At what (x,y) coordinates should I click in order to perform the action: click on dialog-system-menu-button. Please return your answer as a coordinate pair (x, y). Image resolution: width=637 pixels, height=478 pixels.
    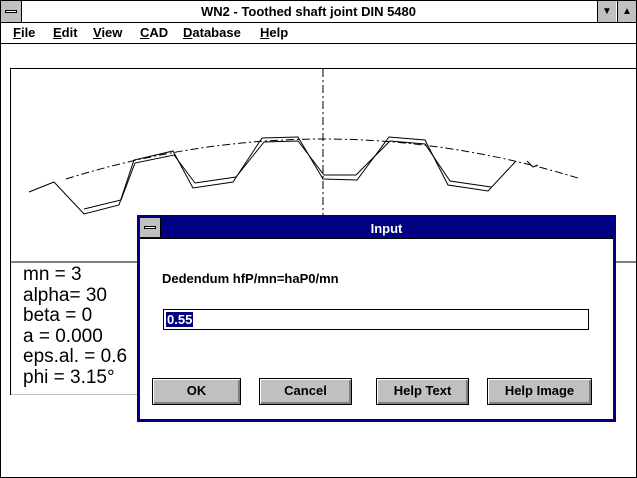
    Looking at the image, I should click on (150, 227).